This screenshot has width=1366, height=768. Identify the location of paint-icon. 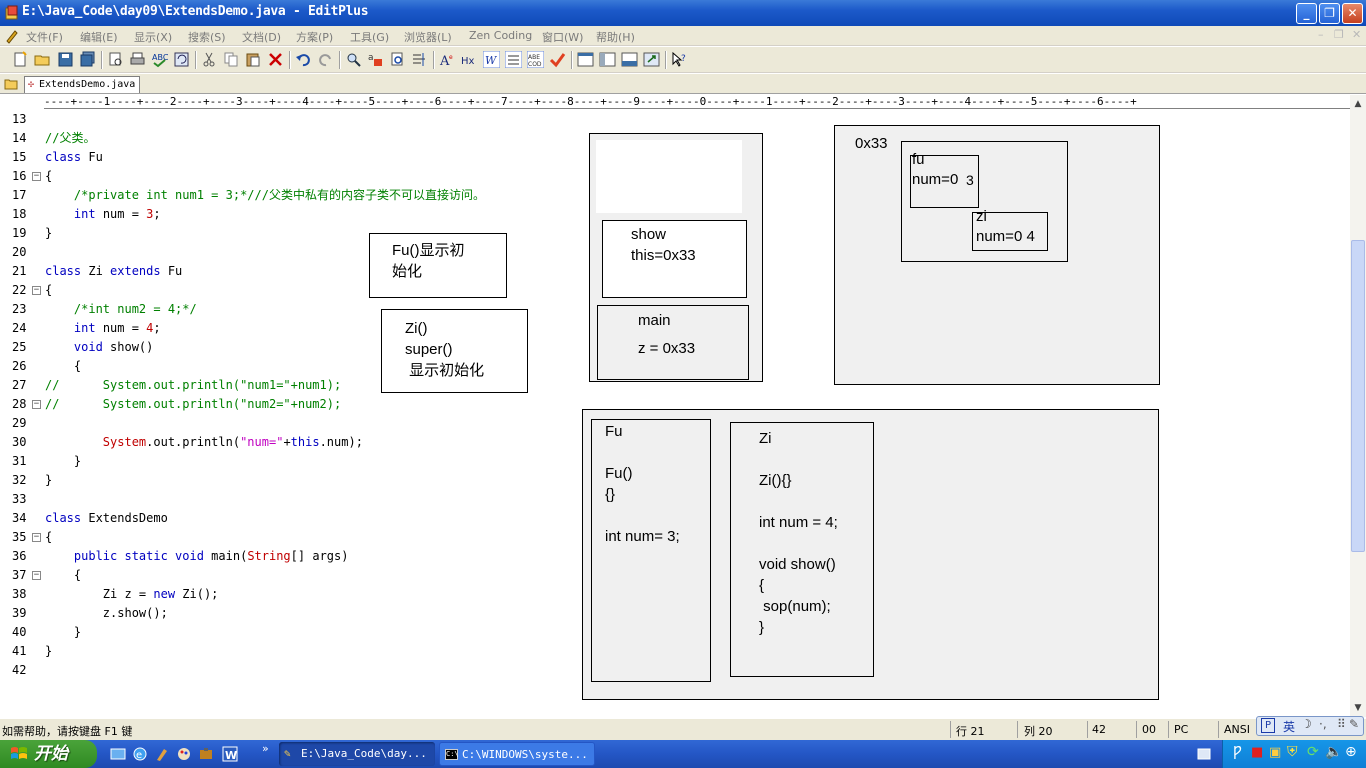
(184, 754).